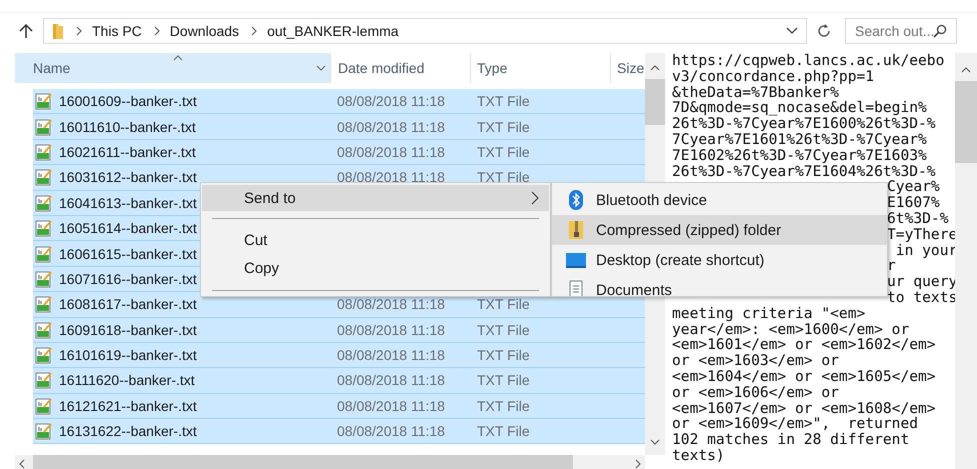 This screenshot has height=469, width=977. I want to click on text-line: texts), so click(698, 455).